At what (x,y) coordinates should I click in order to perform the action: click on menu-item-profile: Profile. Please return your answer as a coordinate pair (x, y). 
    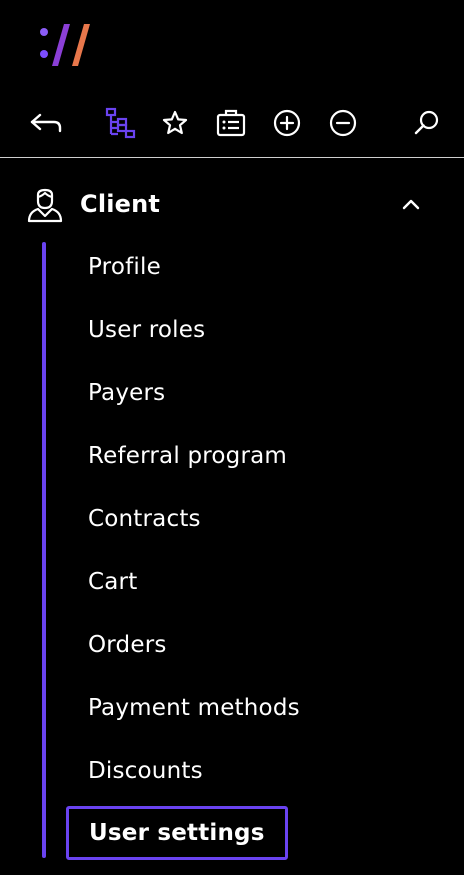
    Looking at the image, I should click on (124, 267).